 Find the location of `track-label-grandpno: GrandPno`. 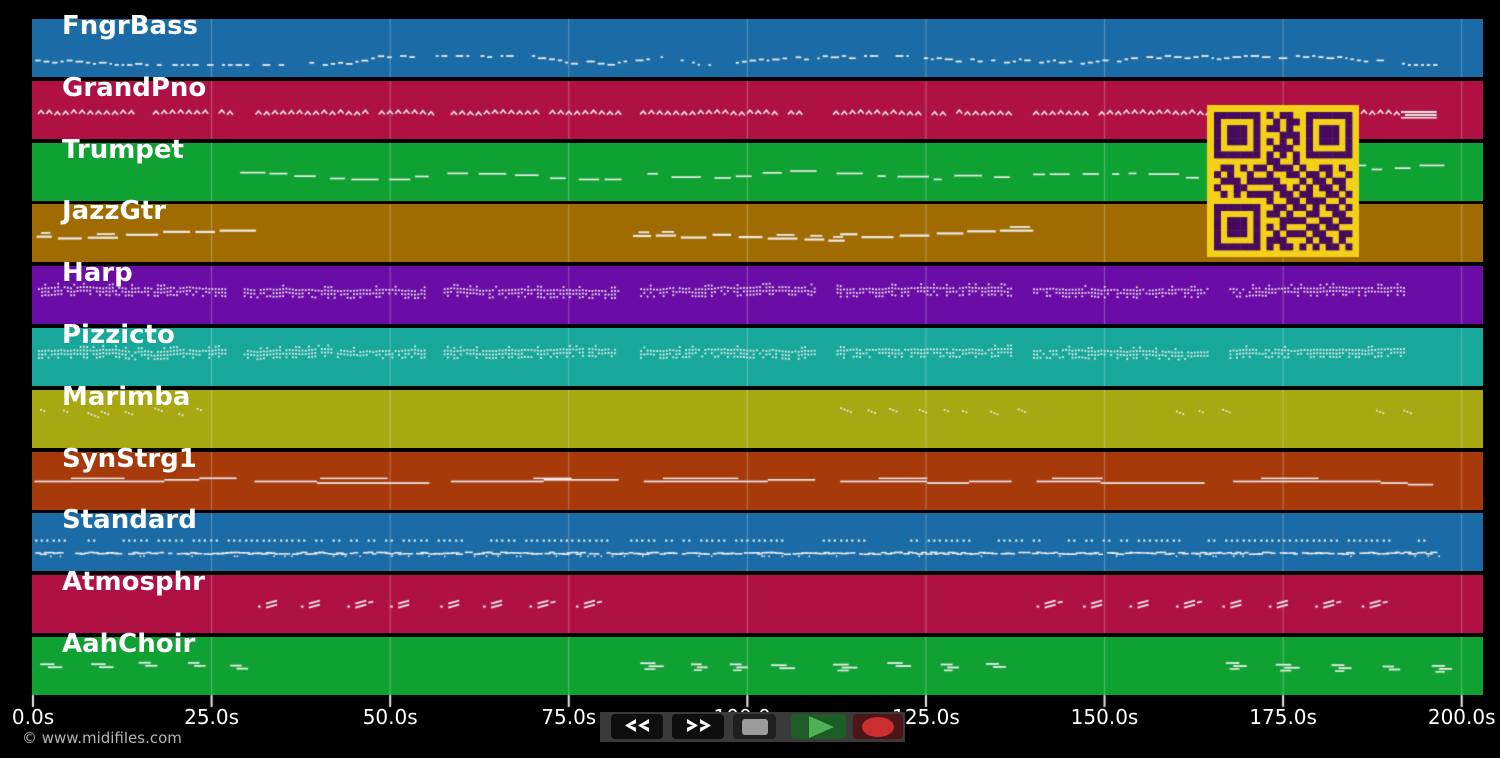

track-label-grandpno: GrandPno is located at coordinates (134, 87).